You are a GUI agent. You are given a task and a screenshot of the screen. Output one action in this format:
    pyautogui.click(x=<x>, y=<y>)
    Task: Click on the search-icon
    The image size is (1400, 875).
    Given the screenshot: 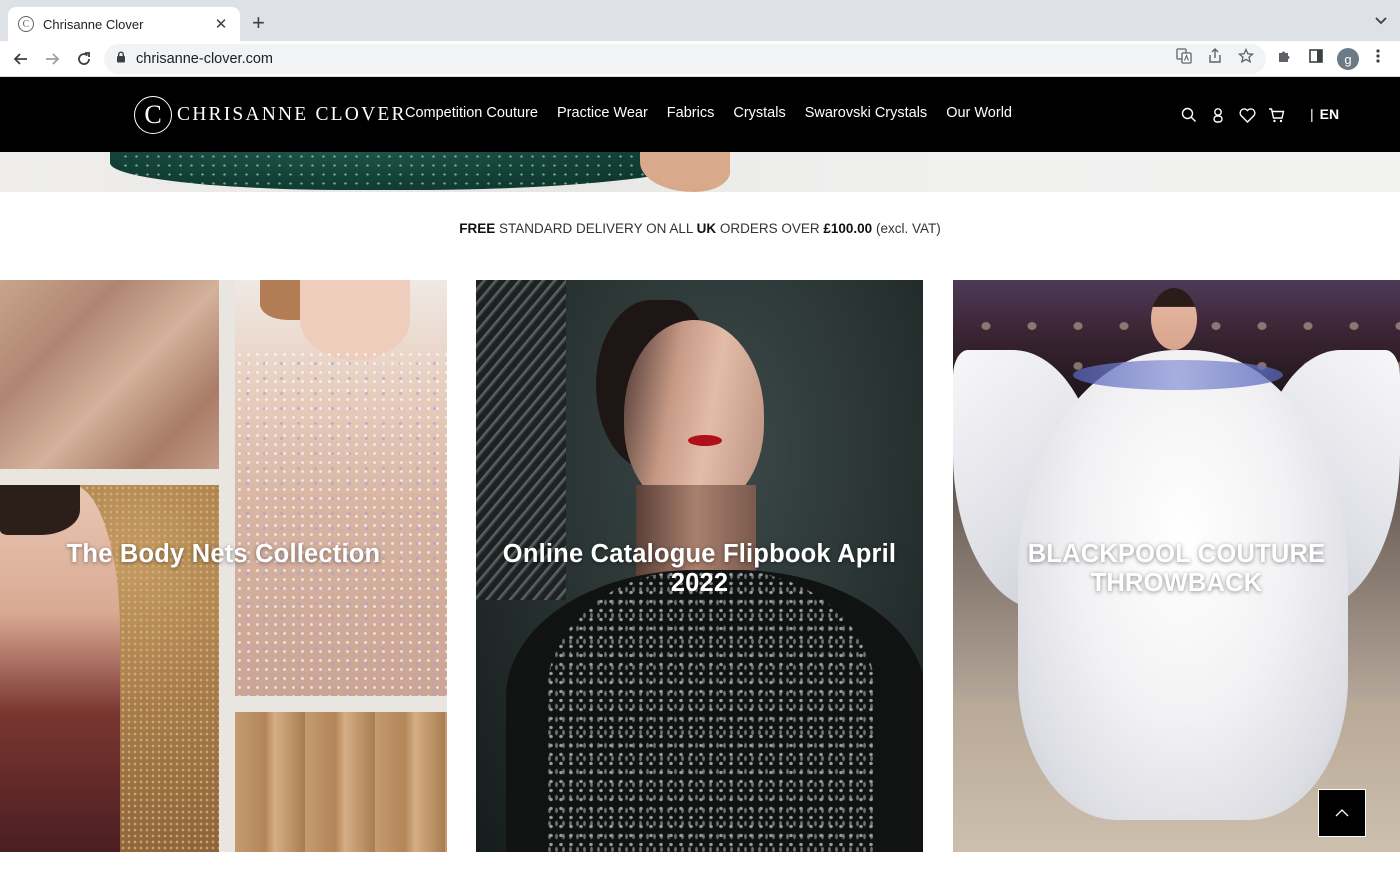 What is the action you would take?
    pyautogui.click(x=1189, y=115)
    